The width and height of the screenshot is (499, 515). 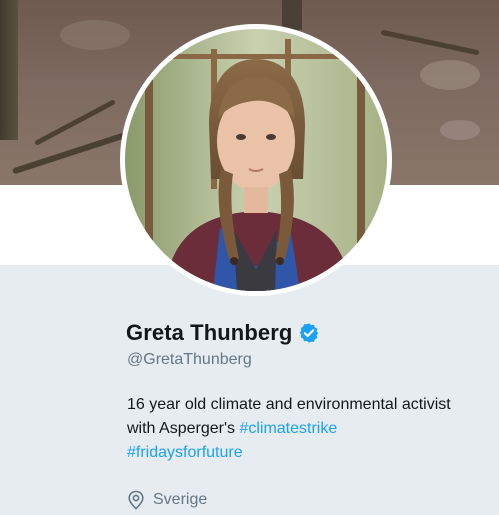 I want to click on profile-name-row: Greta Thunberg, so click(x=223, y=333).